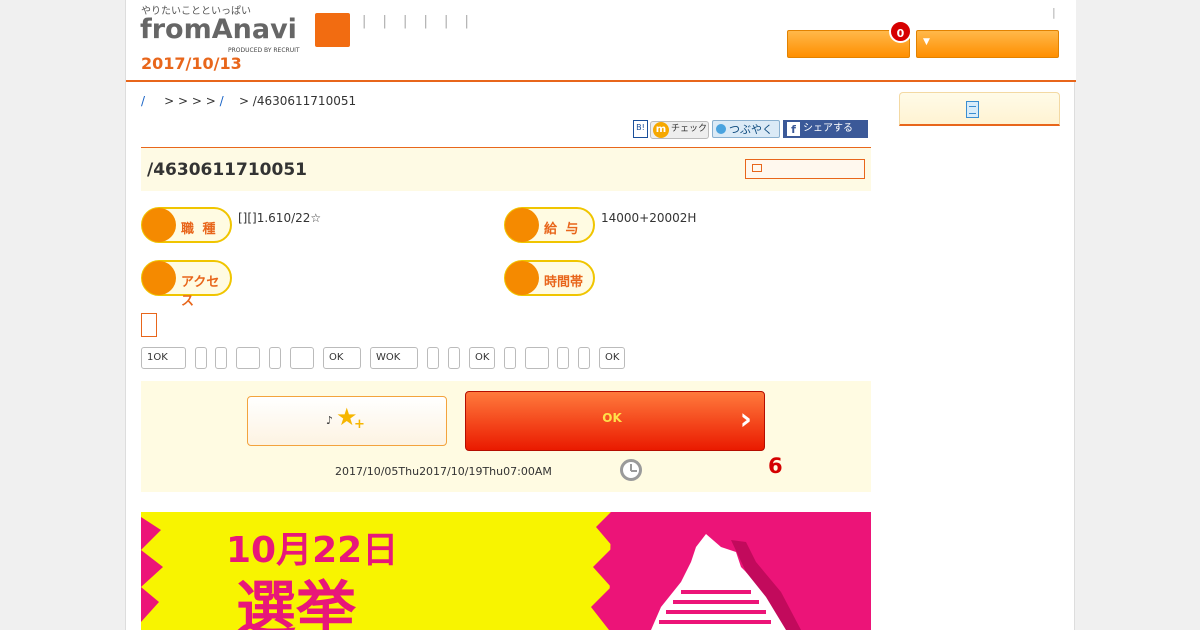  I want to click on yen-icon, so click(522, 225).